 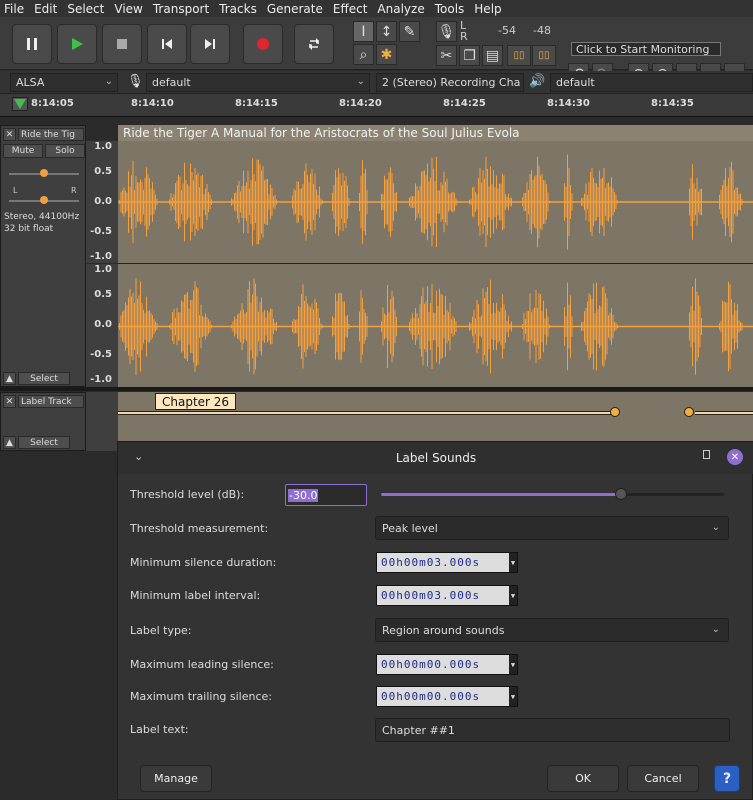 I want to click on label-end-handle, so click(x=615, y=412).